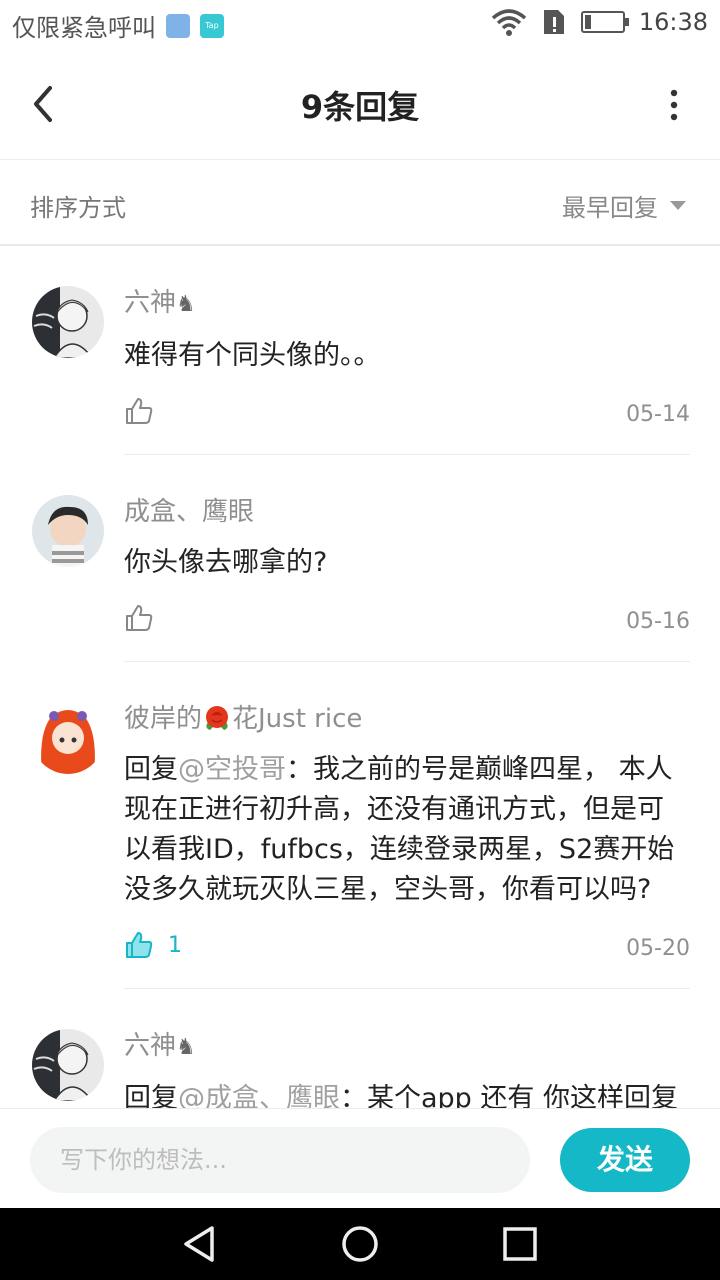  I want to click on send-button: 发送, so click(625, 1160).